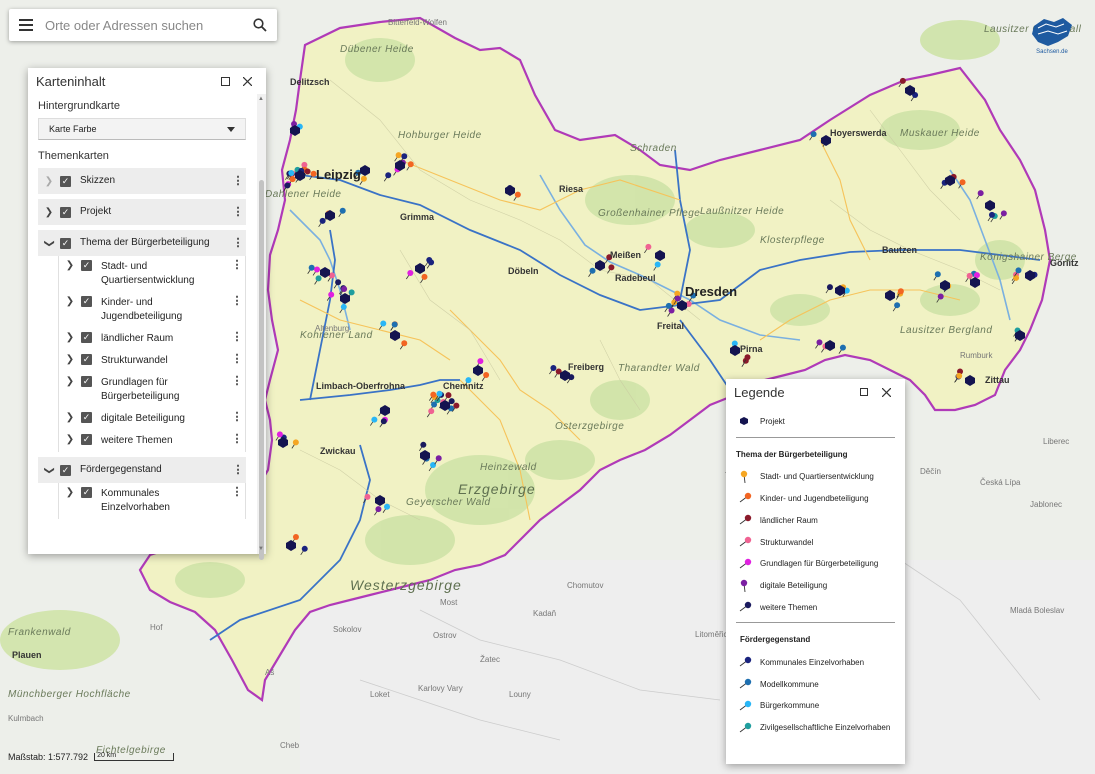 This screenshot has width=1095, height=774. Describe the element at coordinates (864, 392) in the screenshot. I see `maximize-icon` at that location.